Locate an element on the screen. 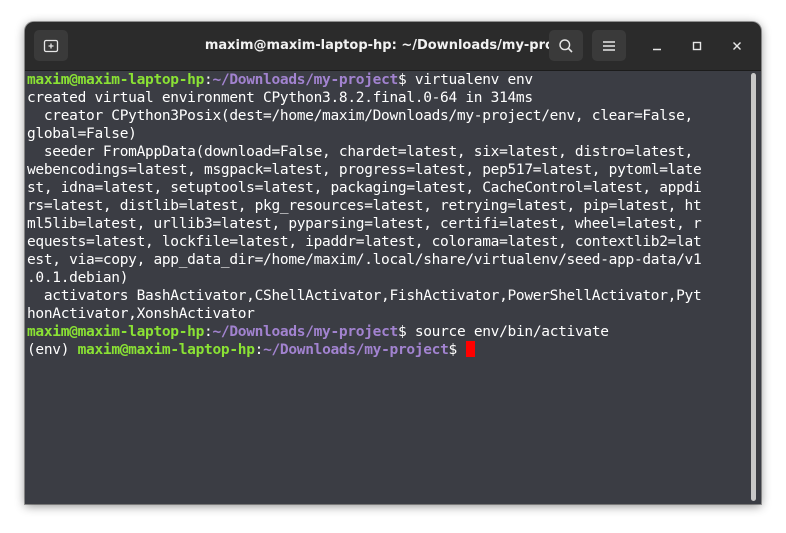 This screenshot has width=786, height=533. menu-button is located at coordinates (609, 45).